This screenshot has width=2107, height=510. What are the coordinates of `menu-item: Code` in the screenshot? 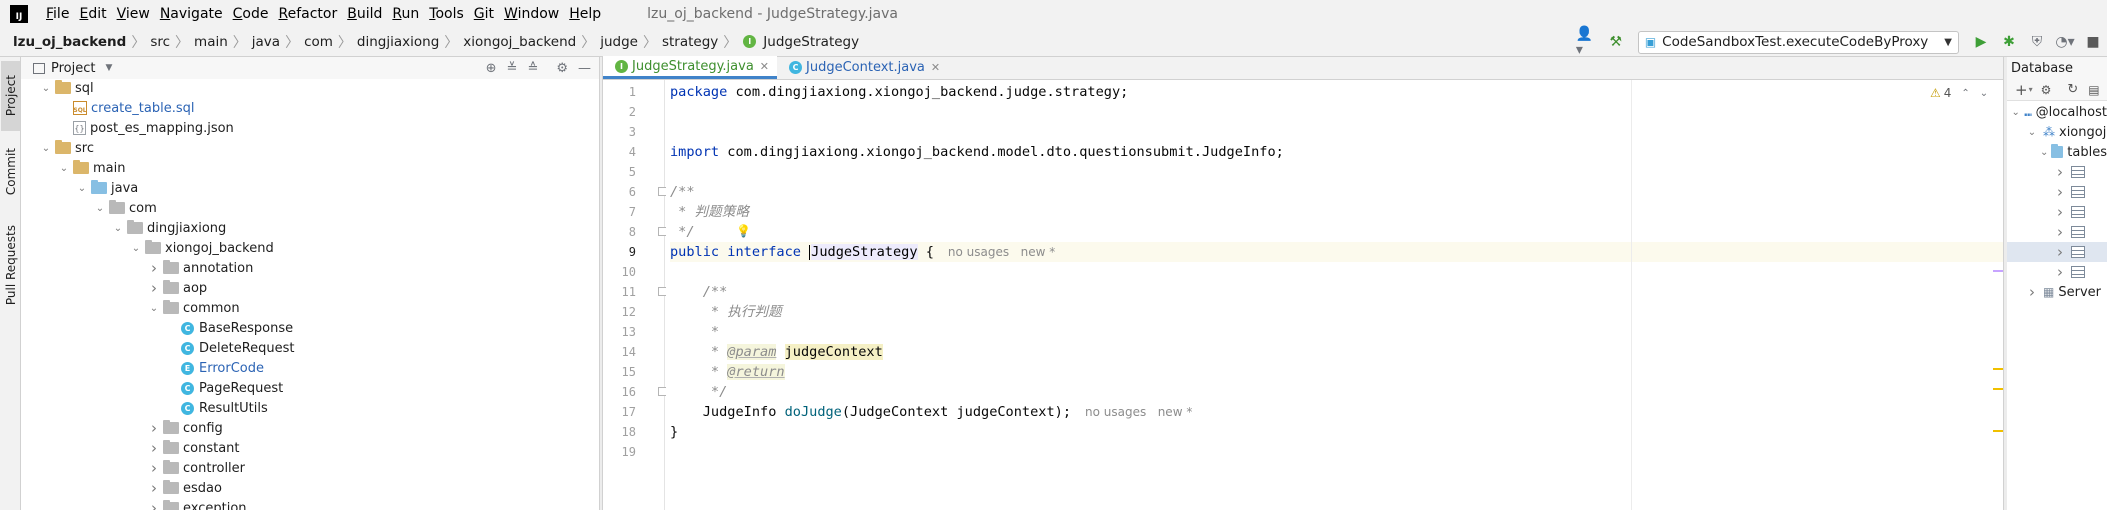 It's located at (252, 14).